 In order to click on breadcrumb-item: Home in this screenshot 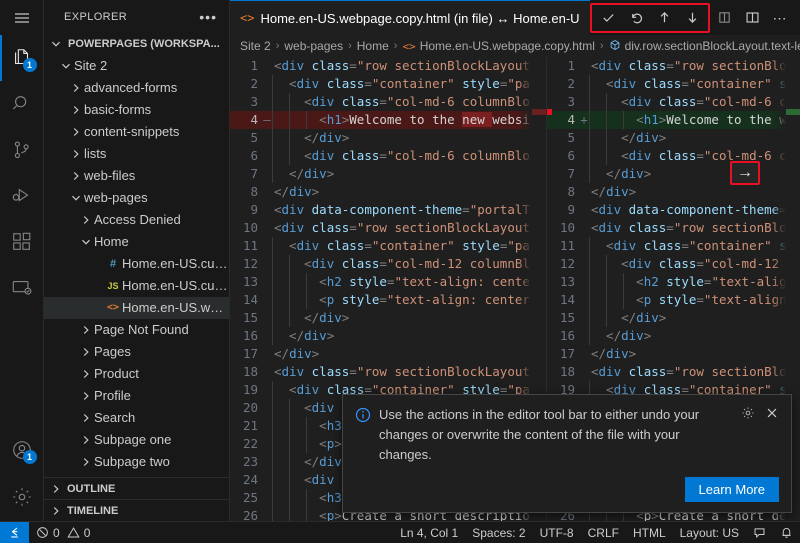, I will do `click(373, 46)`.